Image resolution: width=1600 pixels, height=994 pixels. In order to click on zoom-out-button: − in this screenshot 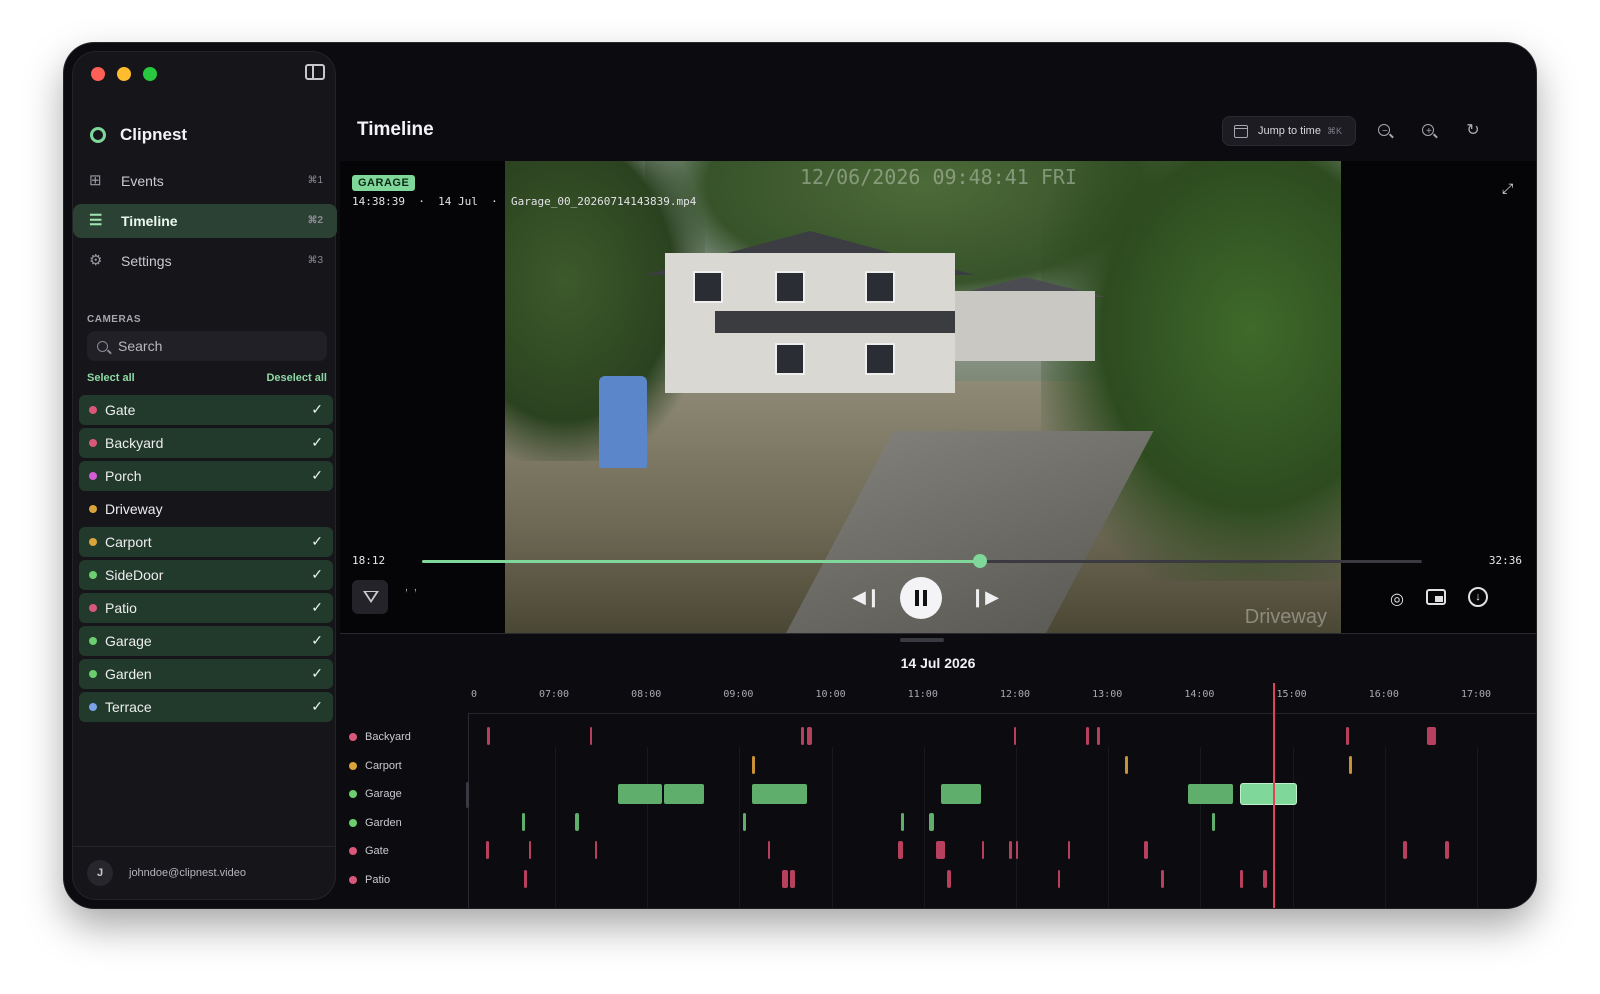, I will do `click(1385, 131)`.